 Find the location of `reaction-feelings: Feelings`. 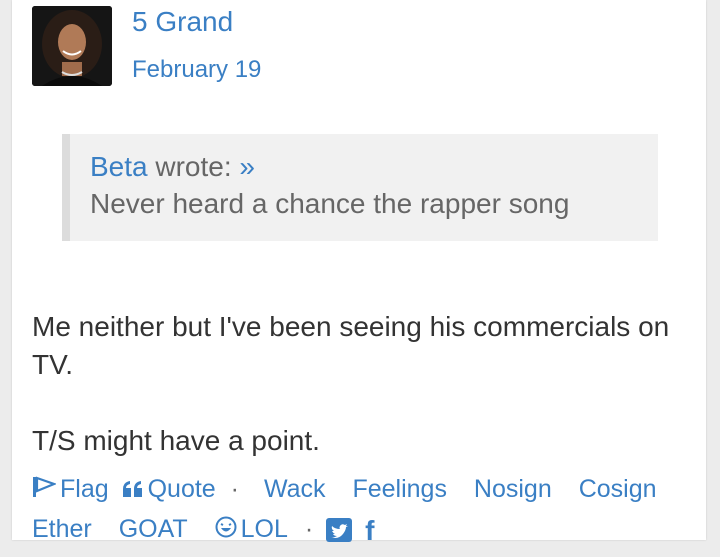

reaction-feelings: Feelings is located at coordinates (399, 489).